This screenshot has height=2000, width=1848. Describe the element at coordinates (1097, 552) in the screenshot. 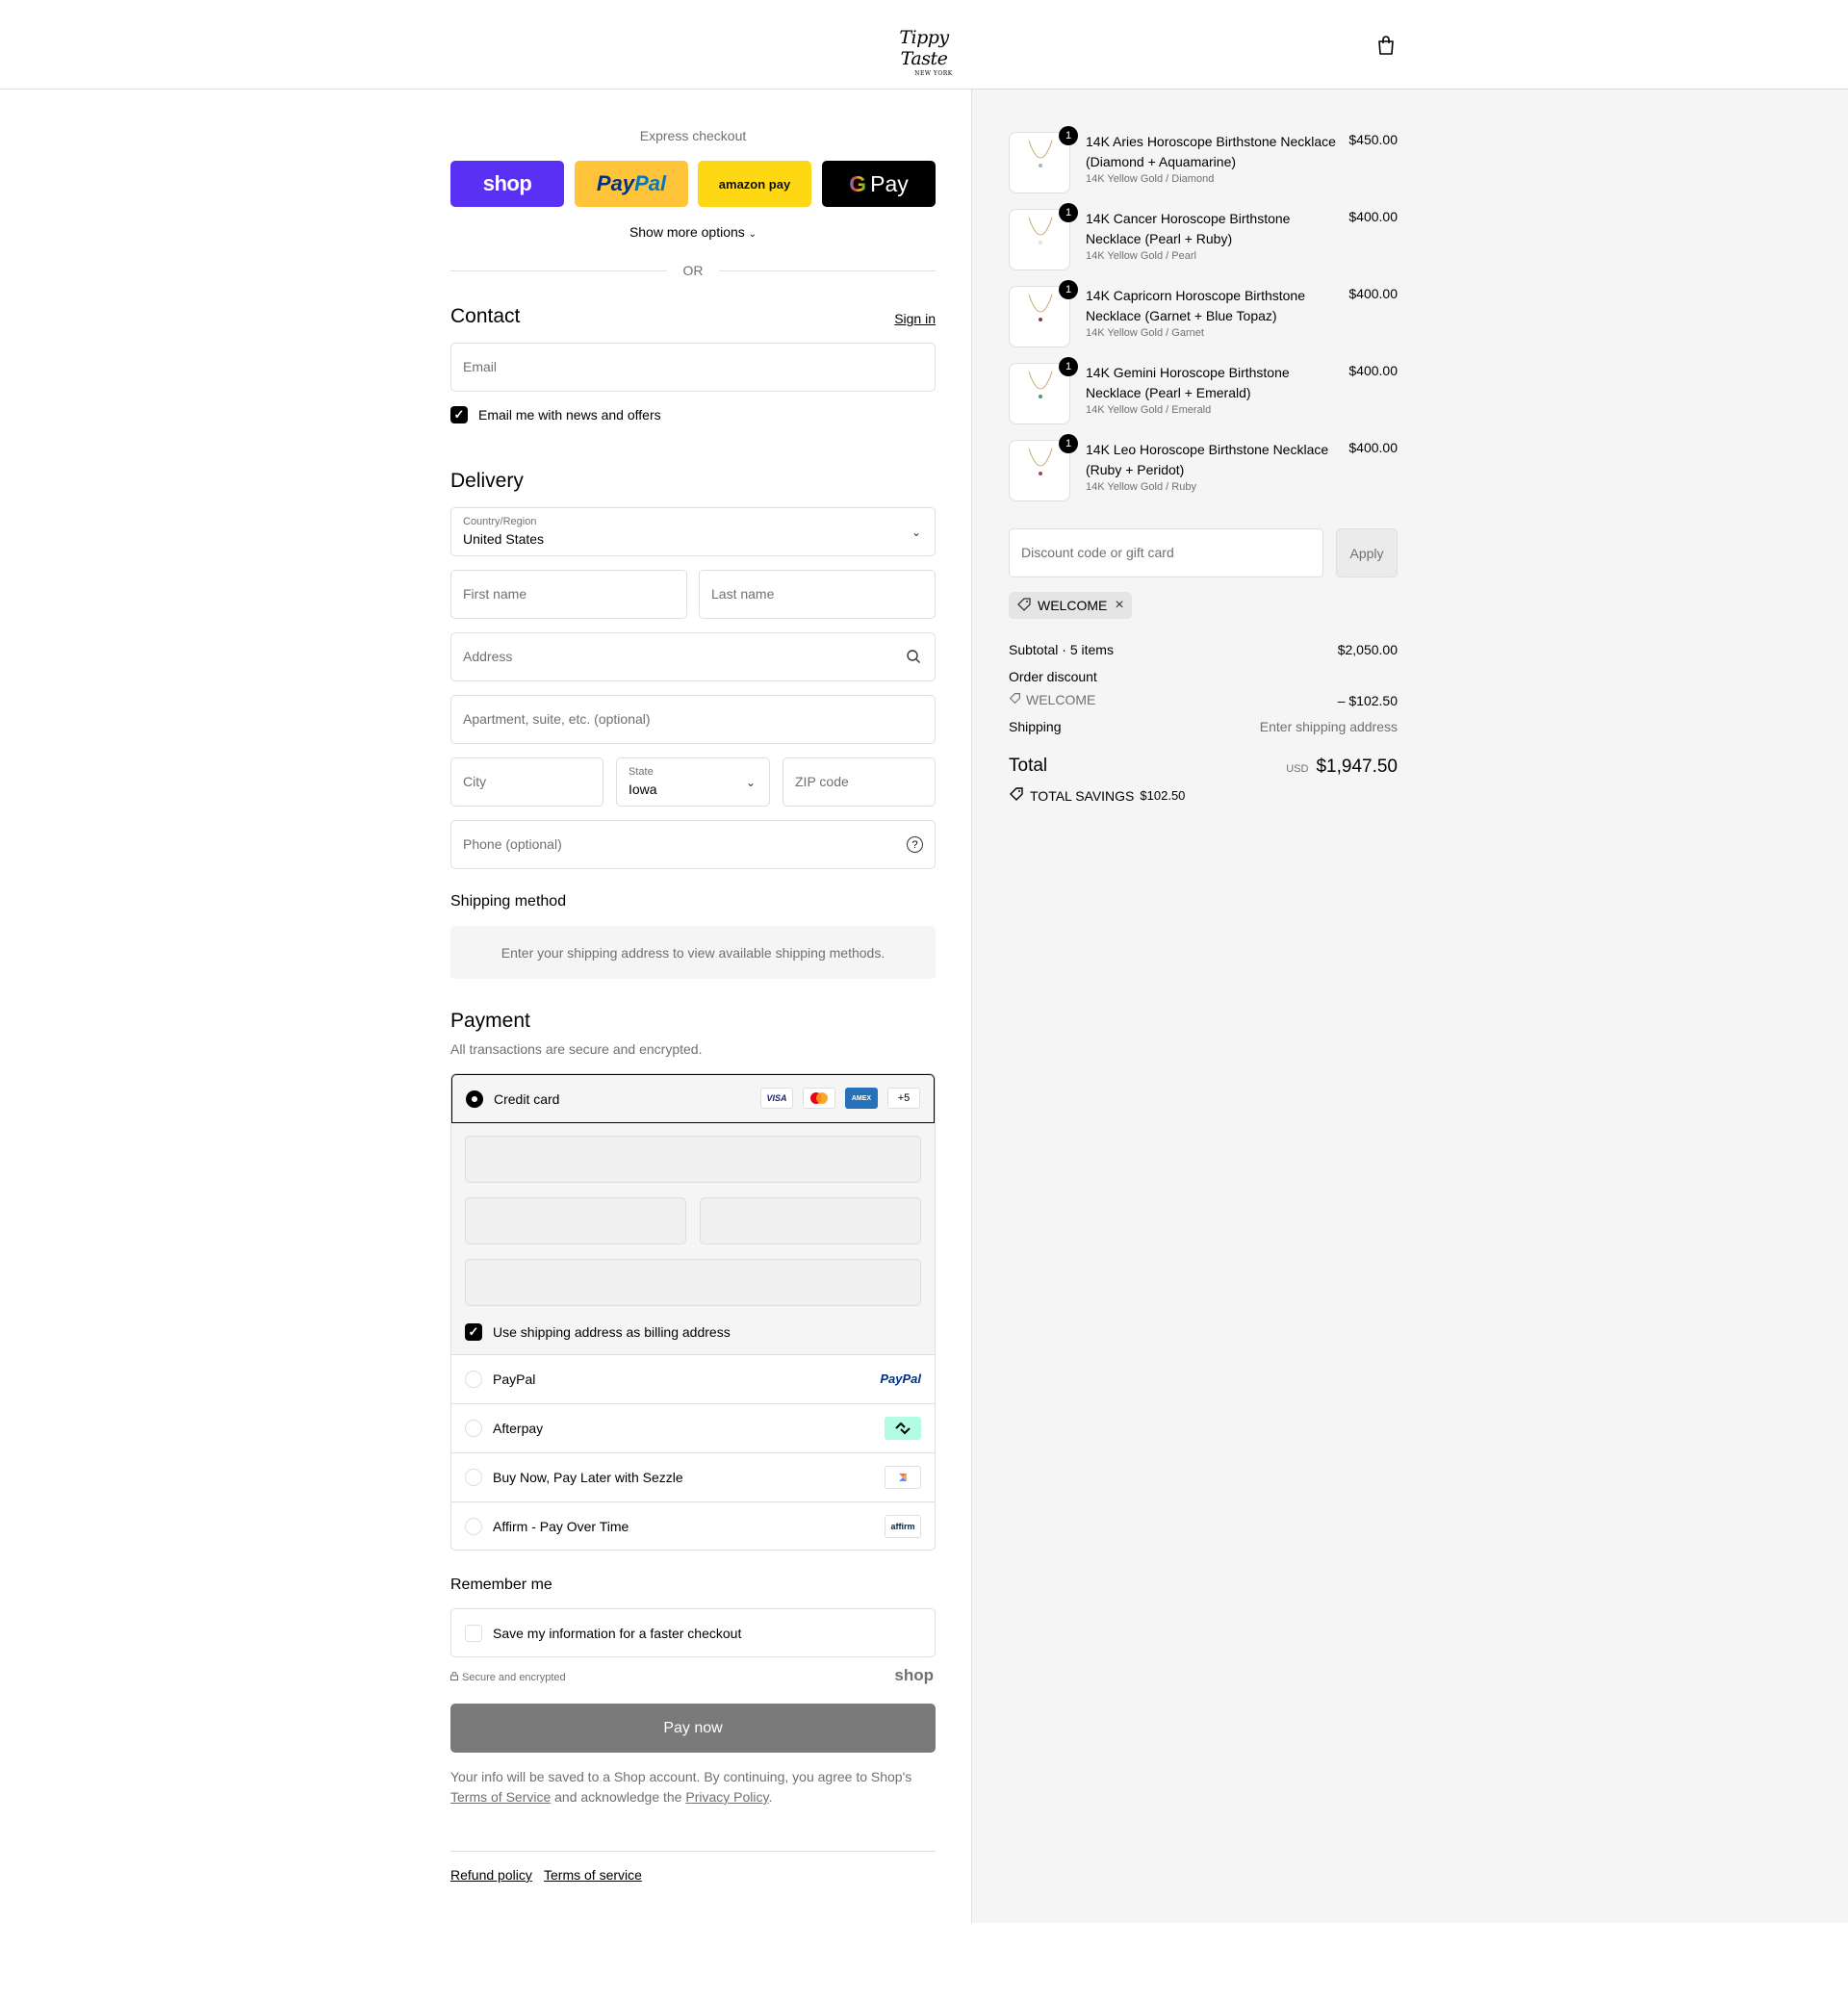

I see `discount-placeholder: Discount code or gift card` at that location.